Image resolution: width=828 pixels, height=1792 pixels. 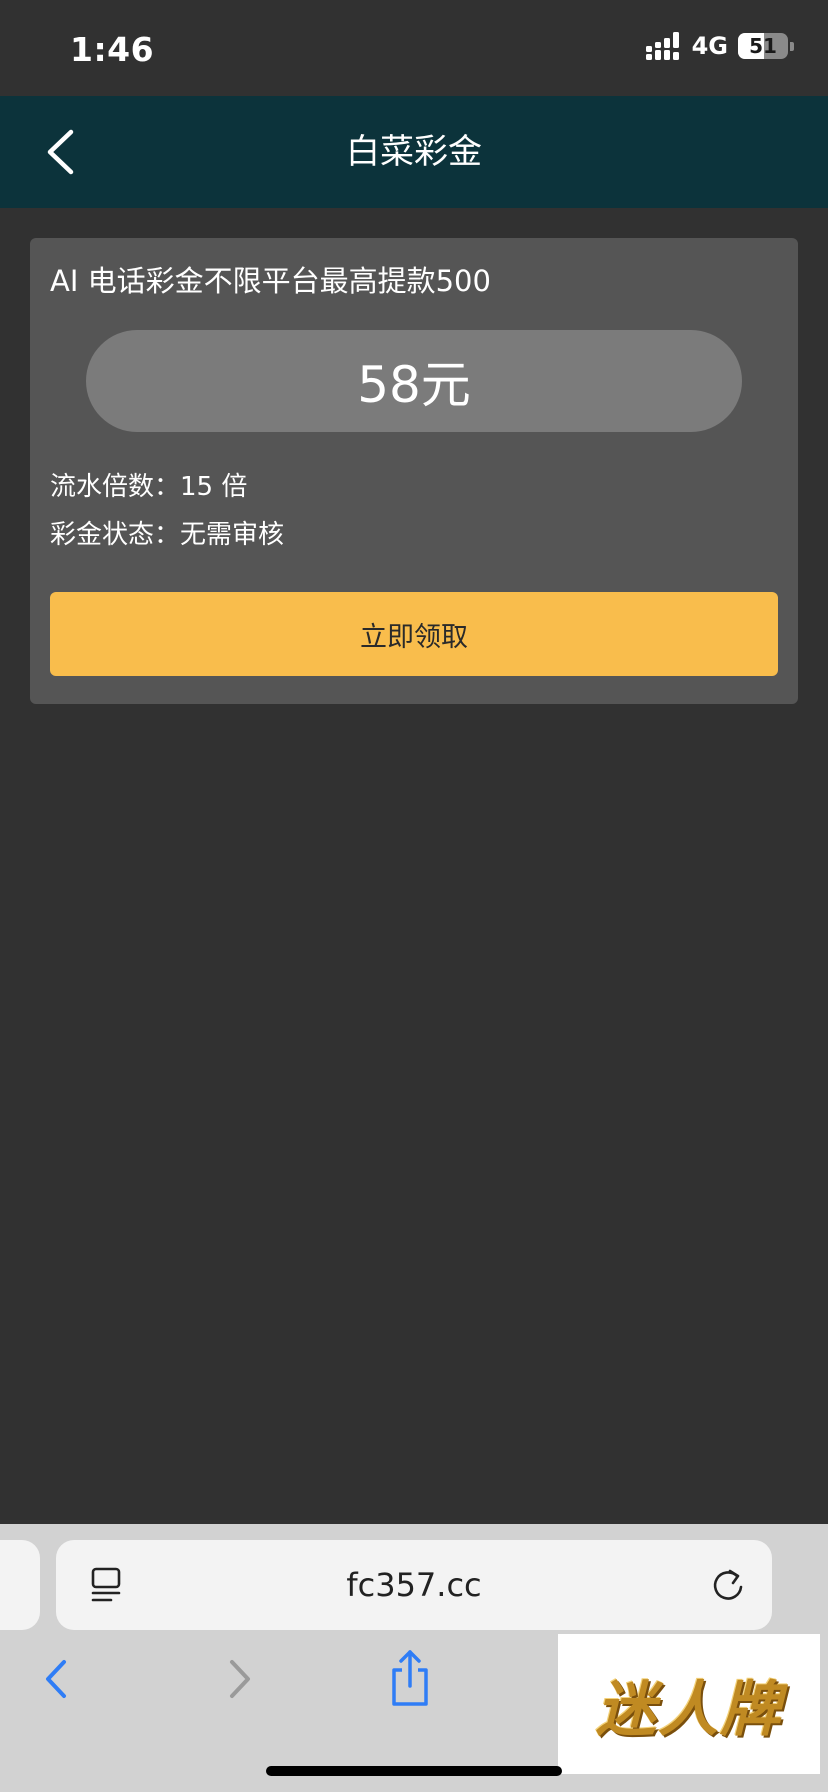 I want to click on watermark-logo: 迷人牌, so click(x=689, y=1704).